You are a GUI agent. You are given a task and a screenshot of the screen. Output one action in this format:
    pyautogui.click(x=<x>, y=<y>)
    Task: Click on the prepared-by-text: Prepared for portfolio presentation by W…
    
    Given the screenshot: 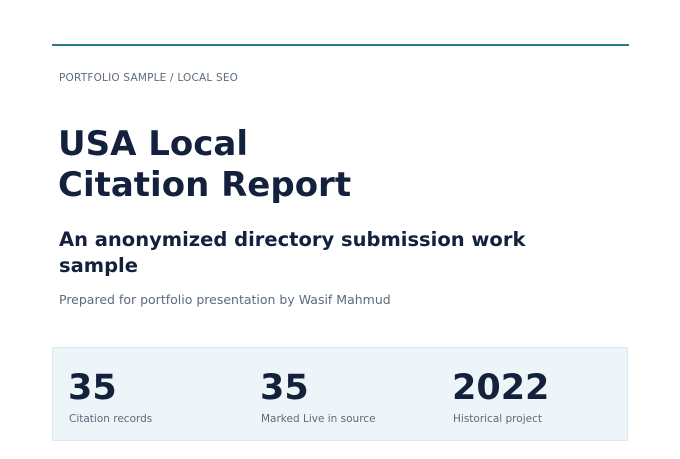 What is the action you would take?
    pyautogui.click(x=225, y=299)
    